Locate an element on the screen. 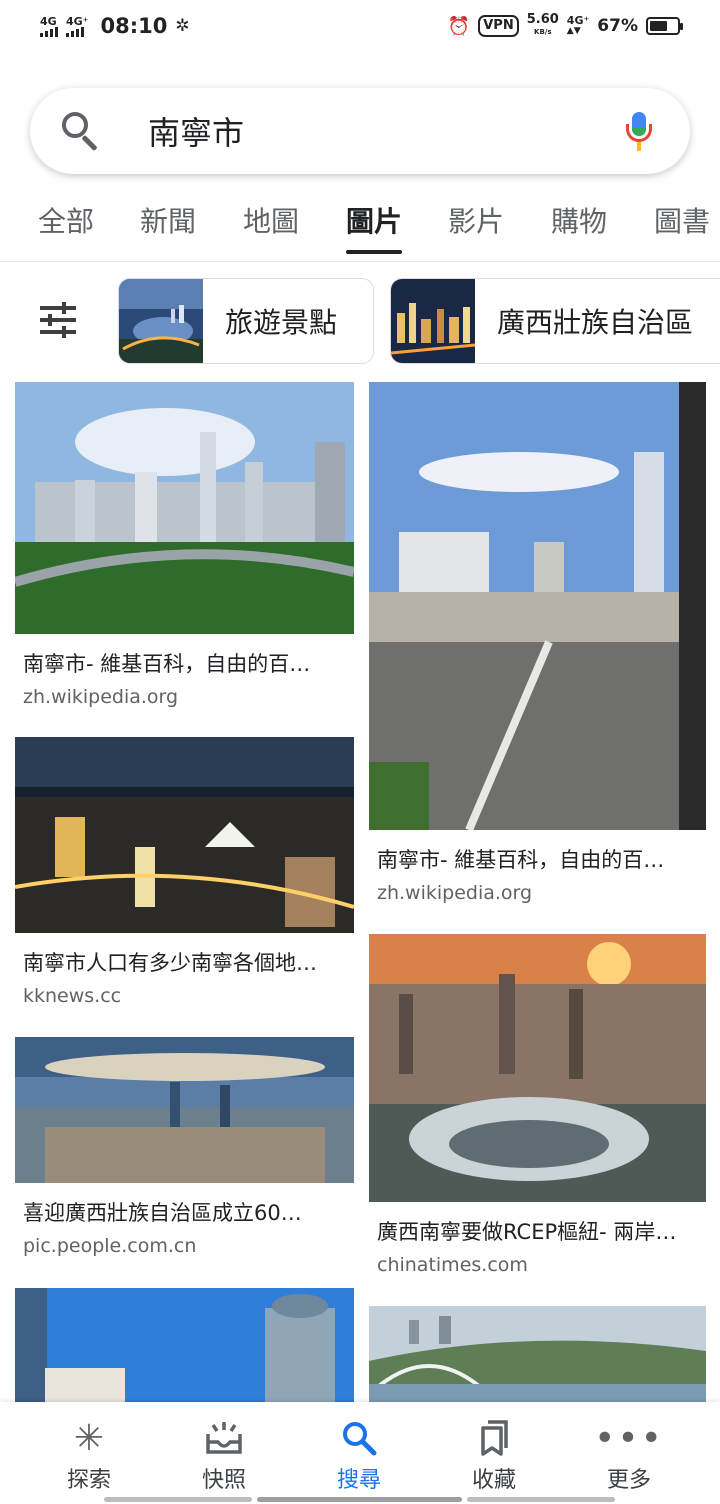 Image resolution: width=720 pixels, height=1504 pixels. gear-icon: ✲ is located at coordinates (182, 26).